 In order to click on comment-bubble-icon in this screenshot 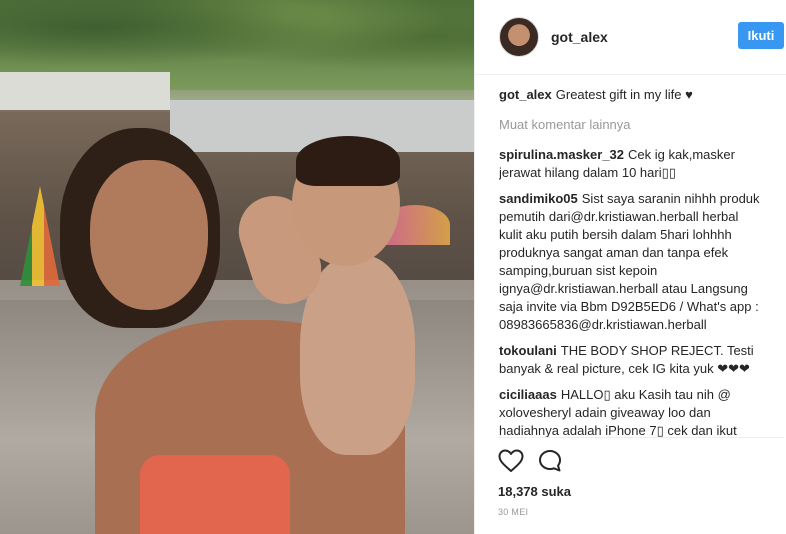, I will do `click(550, 461)`.